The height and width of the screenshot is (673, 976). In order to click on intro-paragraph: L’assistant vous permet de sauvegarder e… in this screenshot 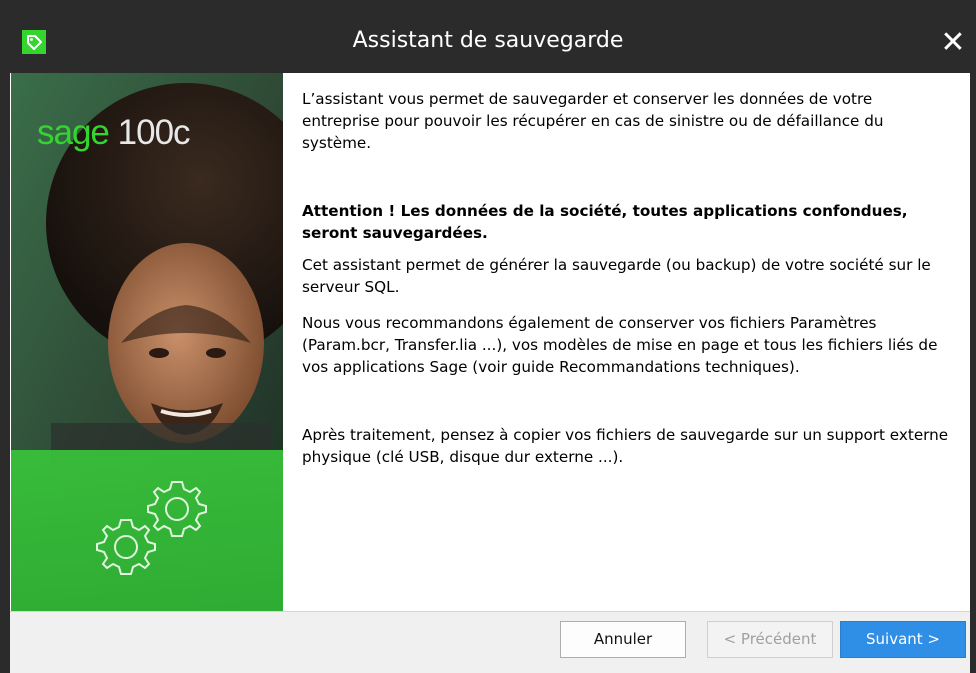, I will do `click(593, 121)`.